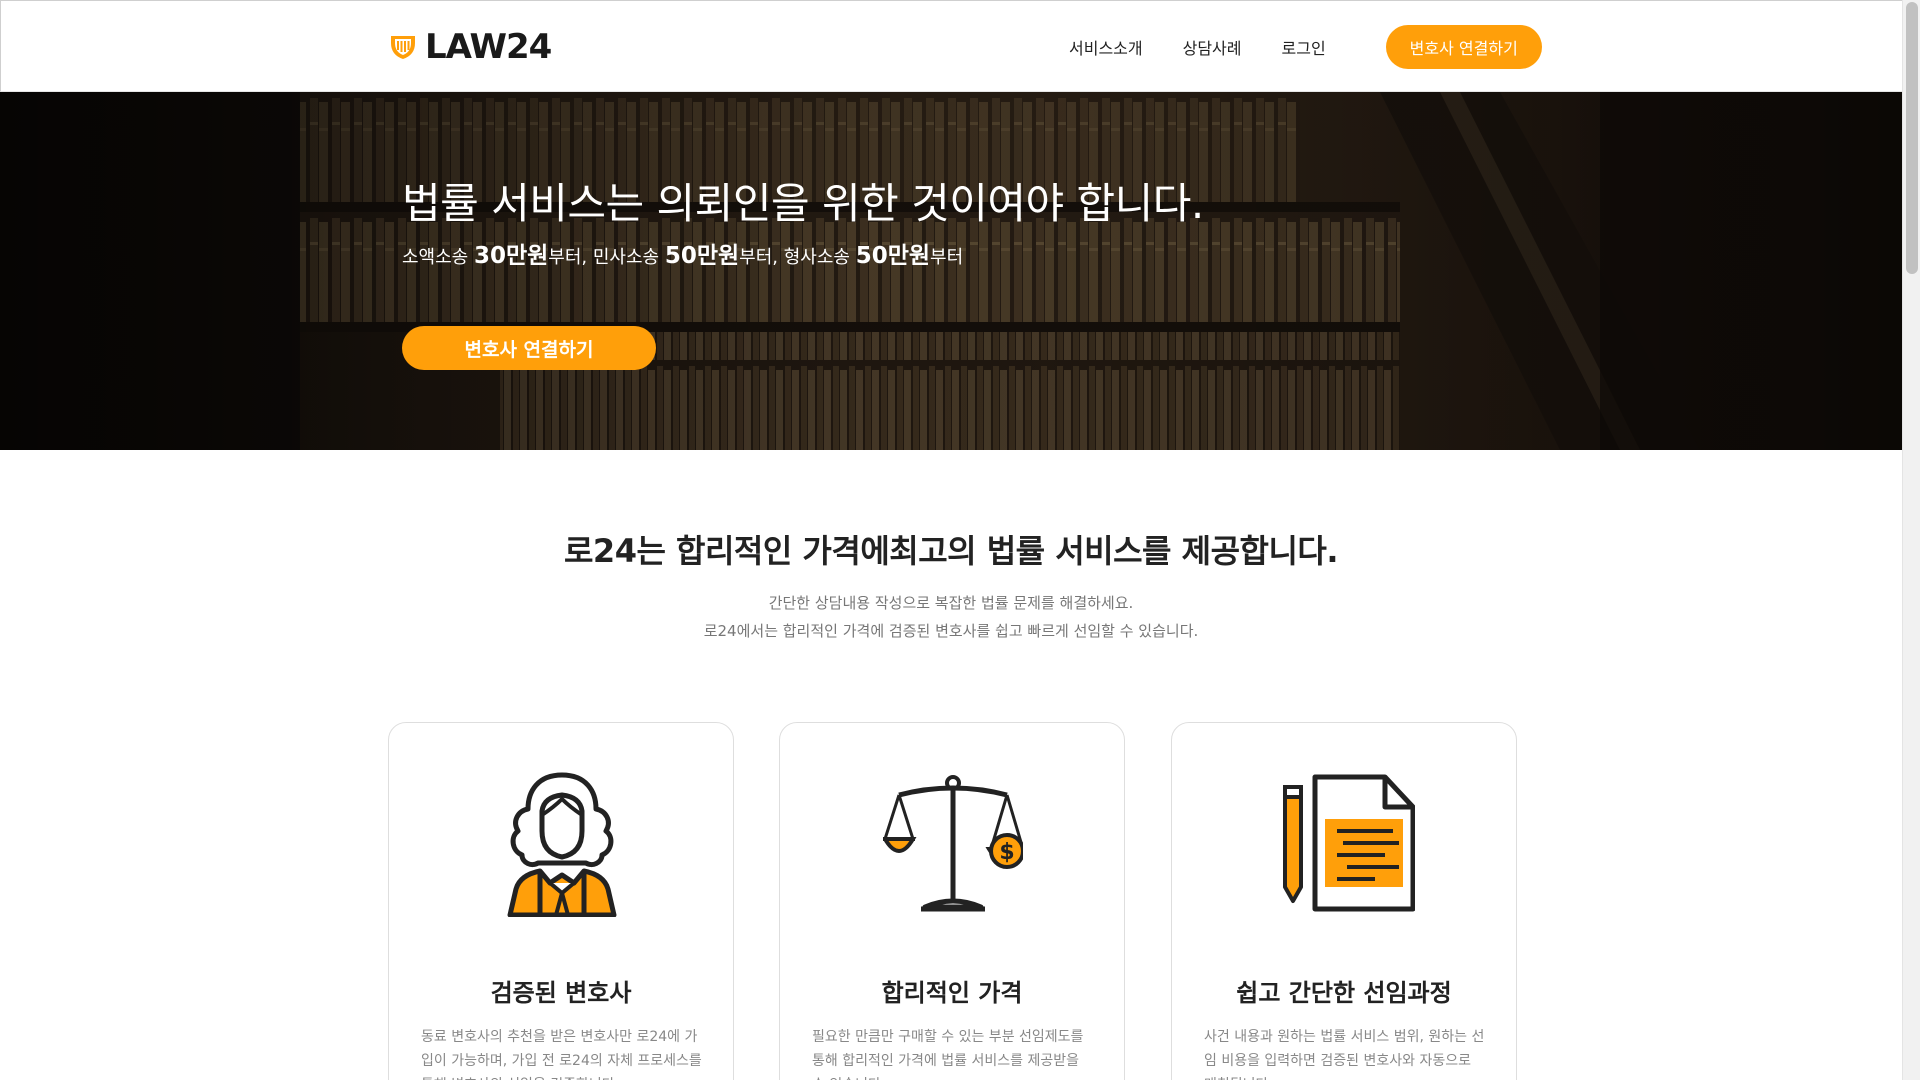  What do you see at coordinates (1911, 540) in the screenshot?
I see `page-scrollbar` at bounding box center [1911, 540].